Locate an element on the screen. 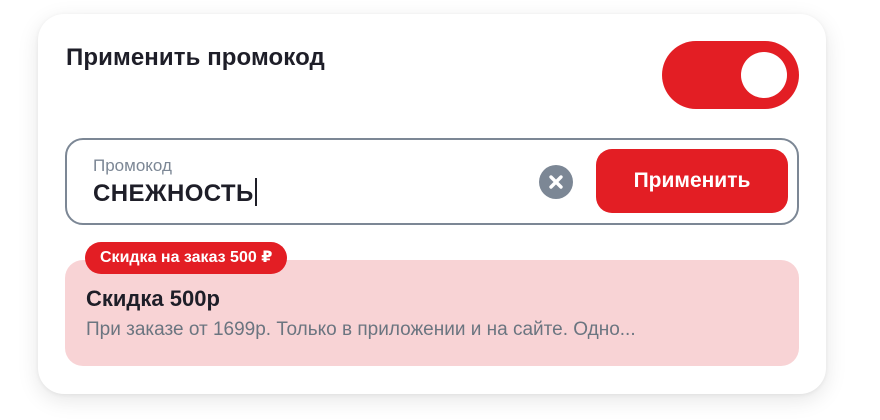  promo-input-text: СНЕЖНОСТЬ is located at coordinates (173, 193).